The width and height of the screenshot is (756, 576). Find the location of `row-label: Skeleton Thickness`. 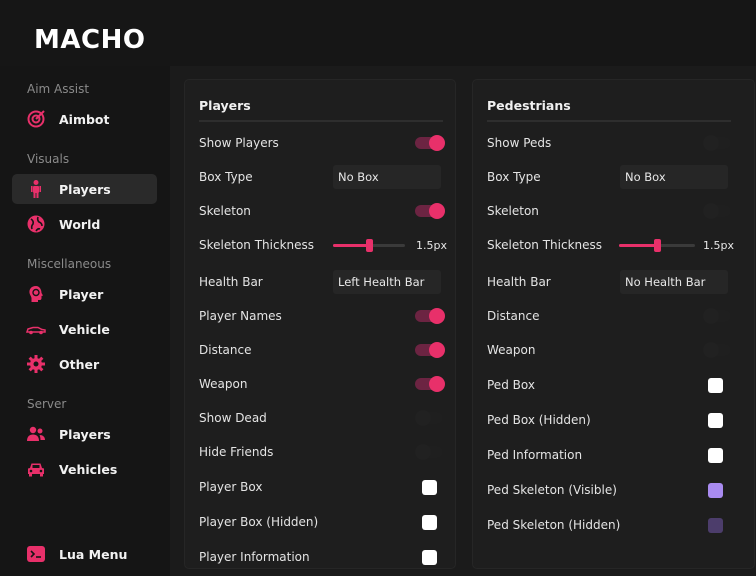

row-label: Skeleton Thickness is located at coordinates (257, 245).